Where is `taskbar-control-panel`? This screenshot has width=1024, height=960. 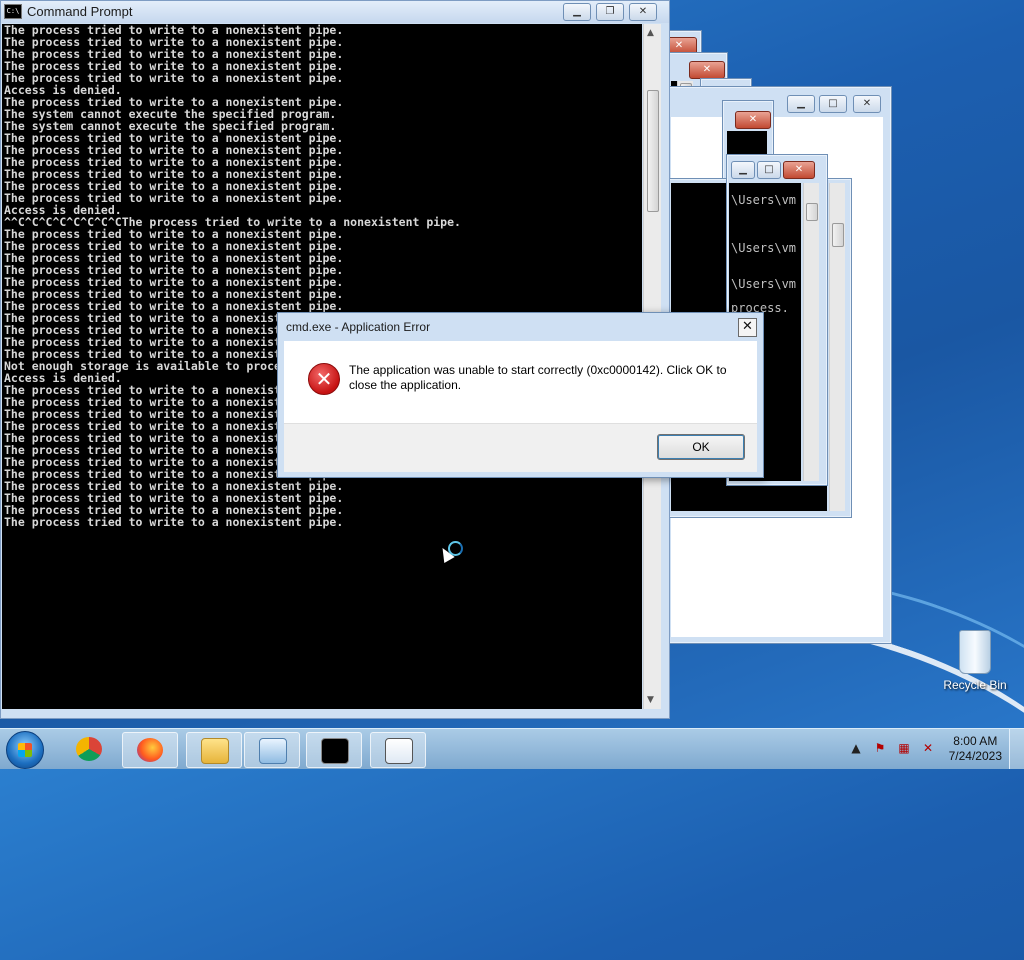 taskbar-control-panel is located at coordinates (272, 750).